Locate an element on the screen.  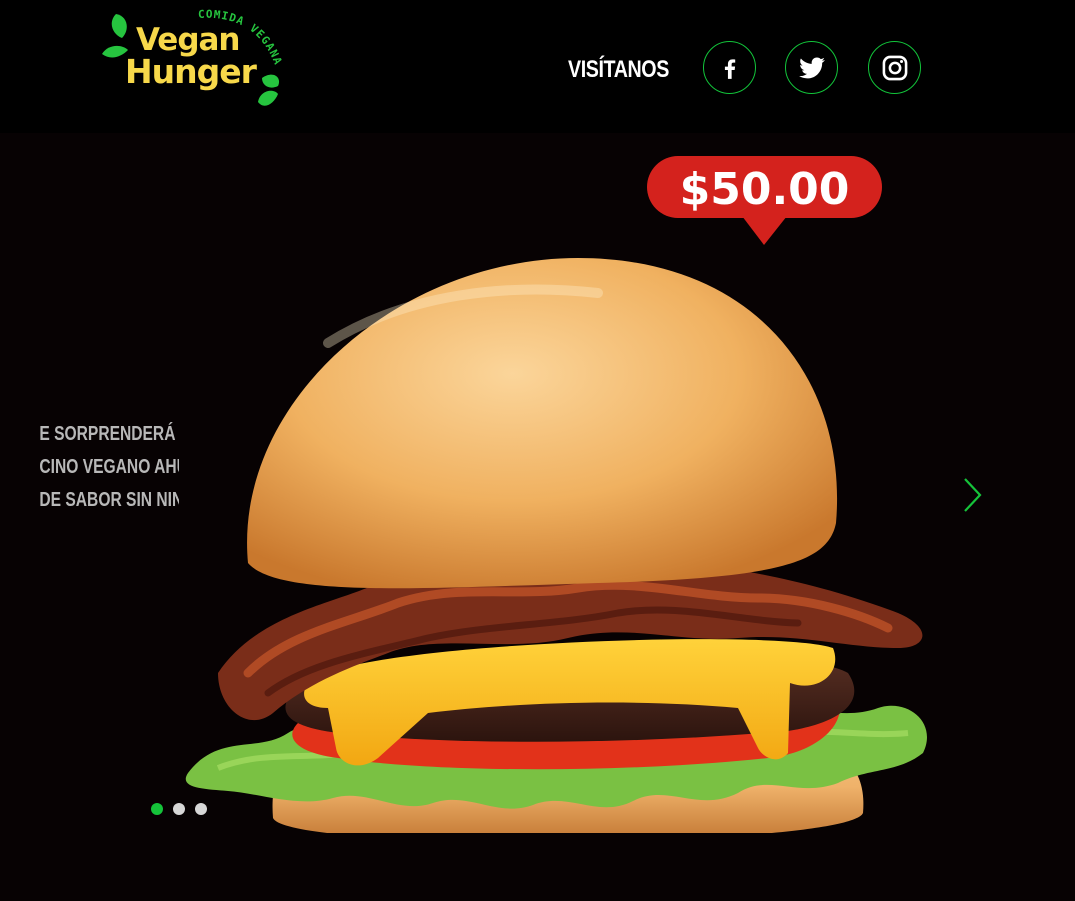
twitter-button is located at coordinates (811, 67).